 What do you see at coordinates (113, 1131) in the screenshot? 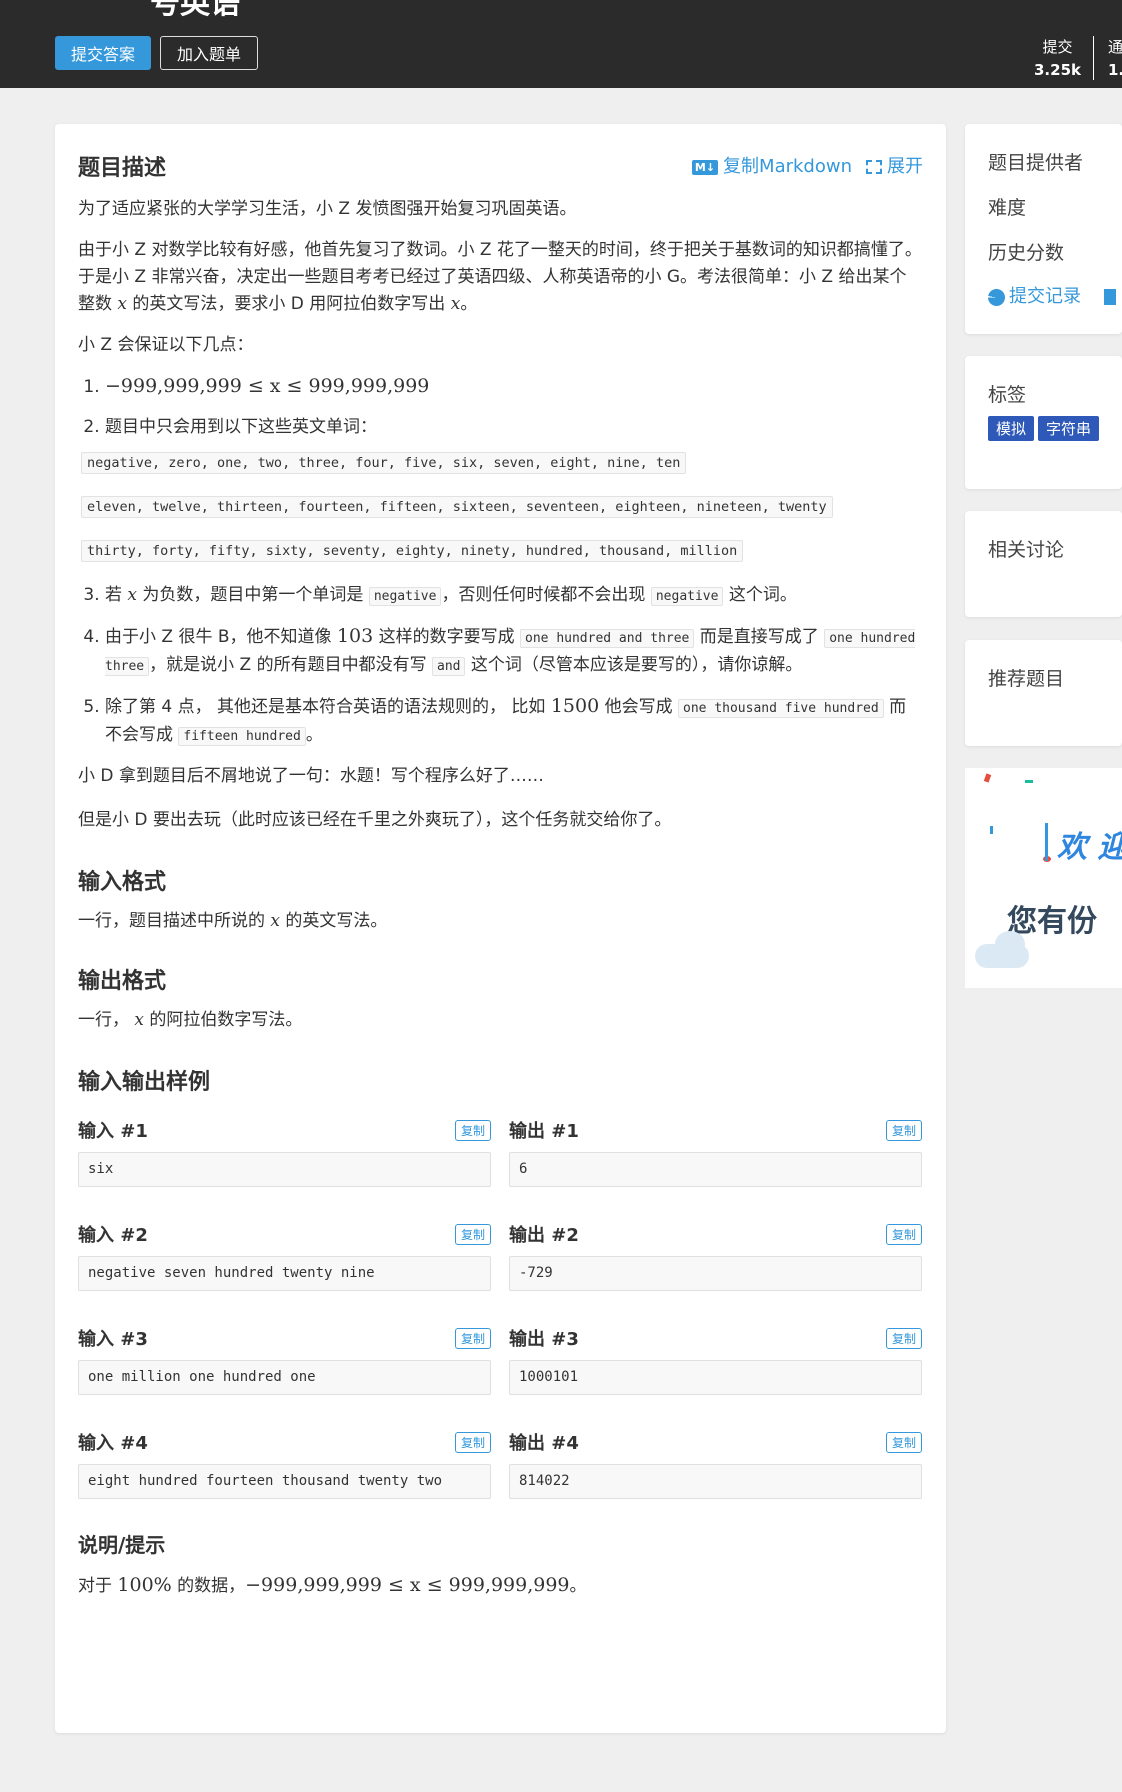
I see `sample-input-title: 输入 #1` at bounding box center [113, 1131].